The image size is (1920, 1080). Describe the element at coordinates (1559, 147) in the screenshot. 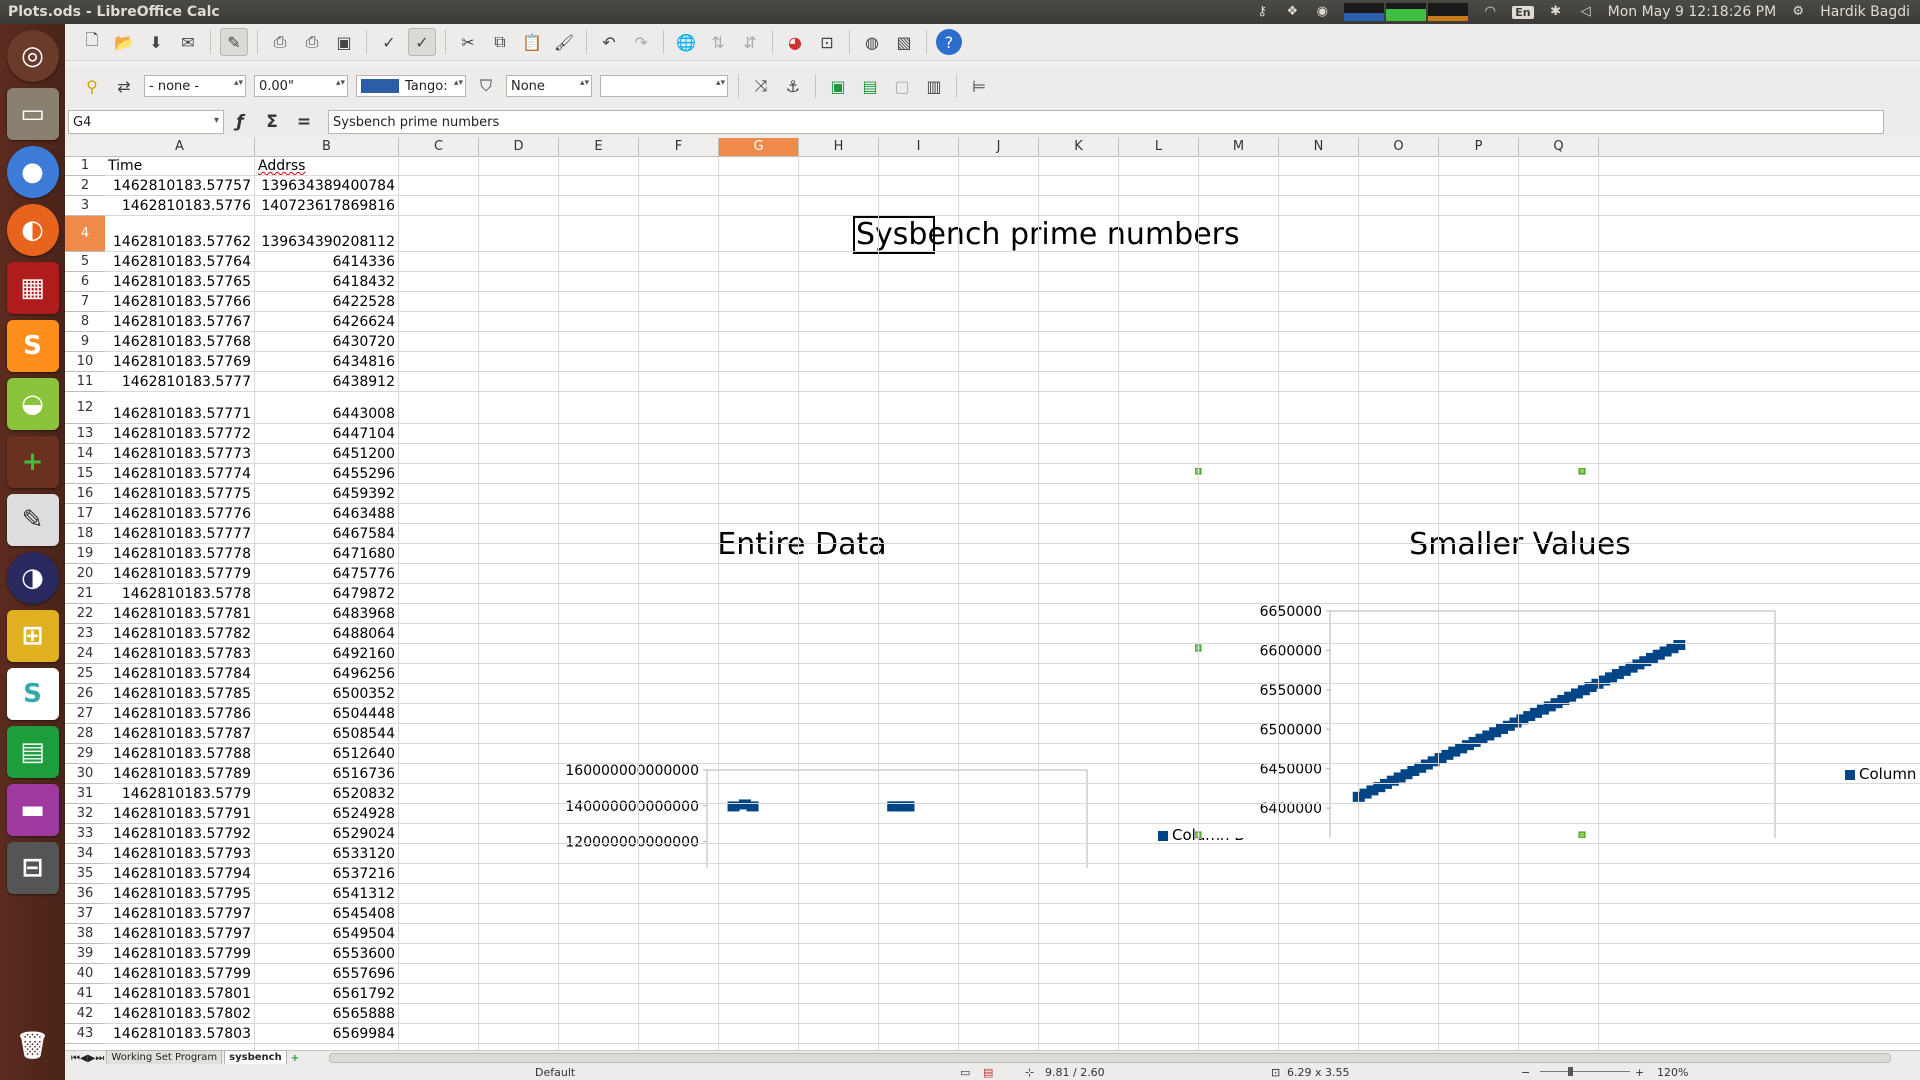

I see `column-header-q: Q` at that location.